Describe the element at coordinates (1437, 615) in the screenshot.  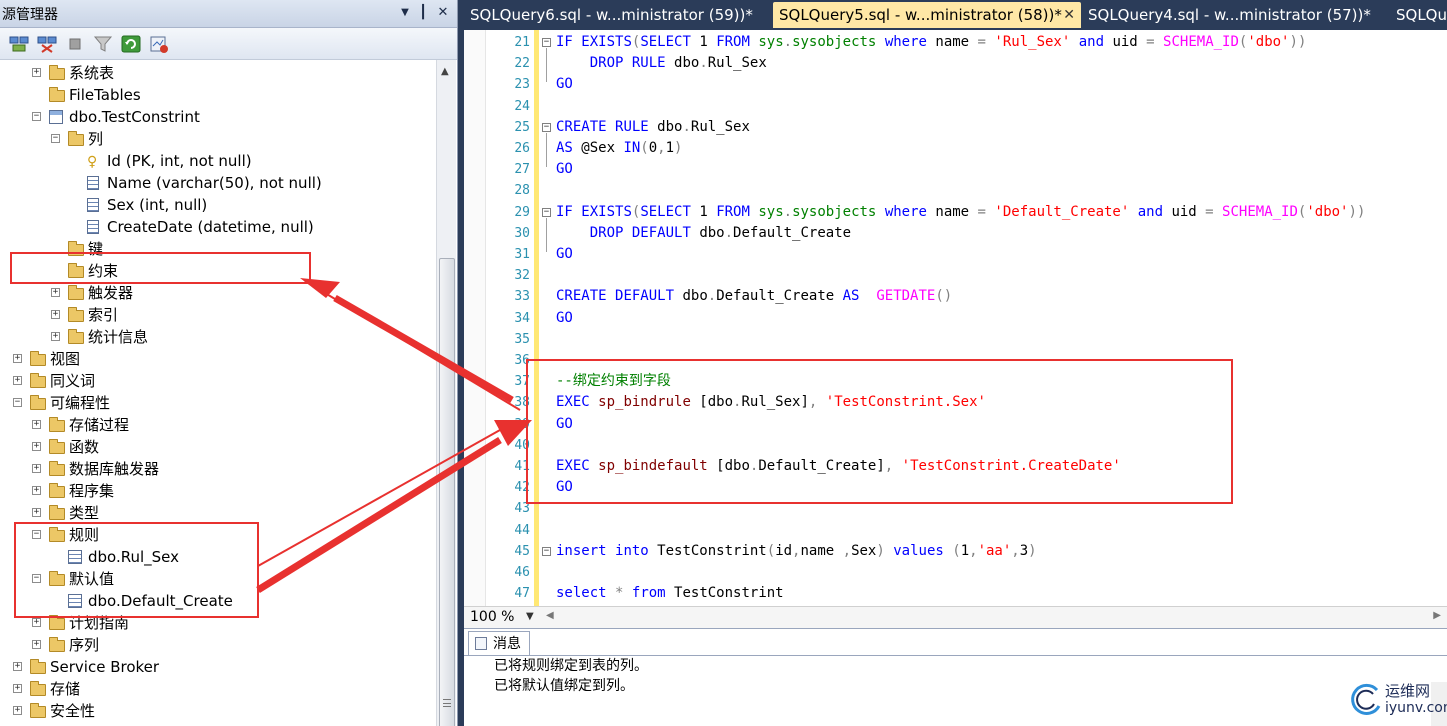
I see `scroll-right-icon: ▶` at that location.